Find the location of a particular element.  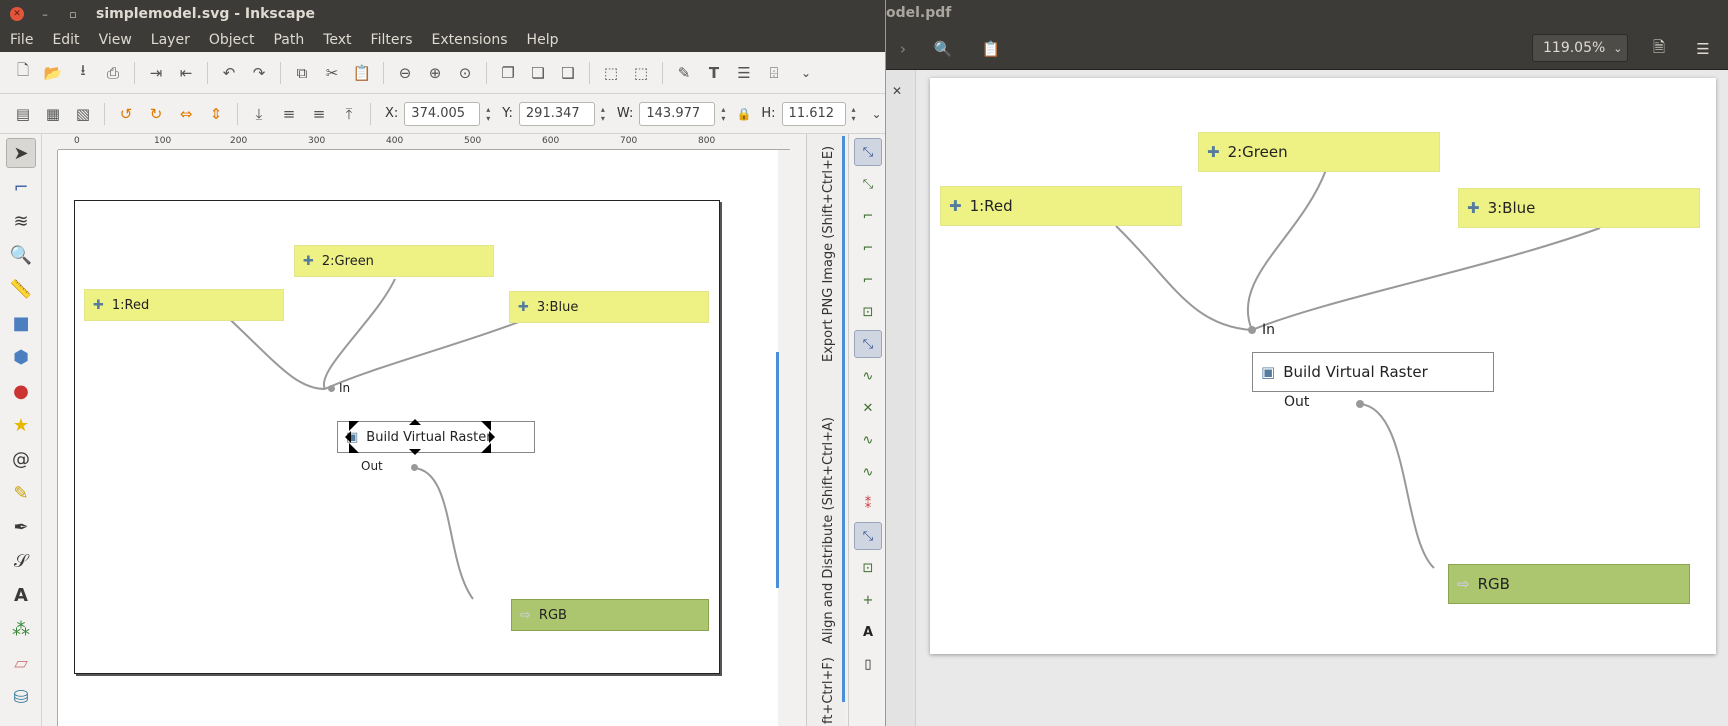

eraser-tool-icon: ▱ is located at coordinates (21, 663).